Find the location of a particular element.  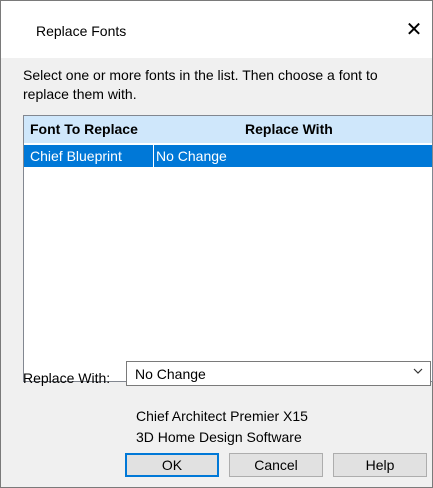

list-item: Chief Blueprint No Change is located at coordinates (228, 156).